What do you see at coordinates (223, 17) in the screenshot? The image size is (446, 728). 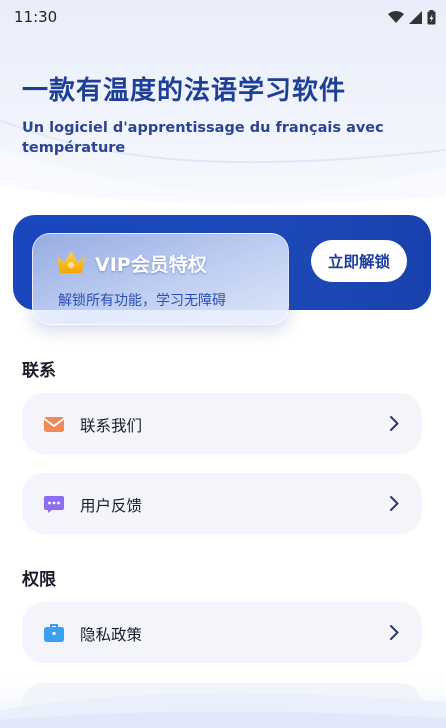 I see `status-bar: 11:30` at bounding box center [223, 17].